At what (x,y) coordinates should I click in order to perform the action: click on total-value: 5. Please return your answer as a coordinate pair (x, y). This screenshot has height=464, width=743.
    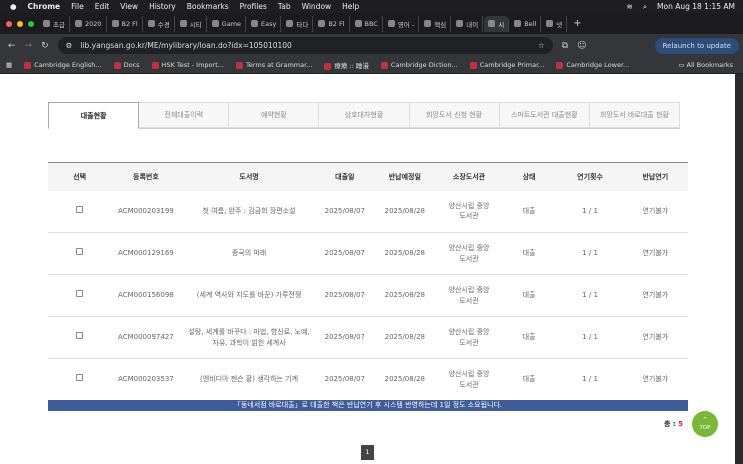
    Looking at the image, I should click on (680, 424).